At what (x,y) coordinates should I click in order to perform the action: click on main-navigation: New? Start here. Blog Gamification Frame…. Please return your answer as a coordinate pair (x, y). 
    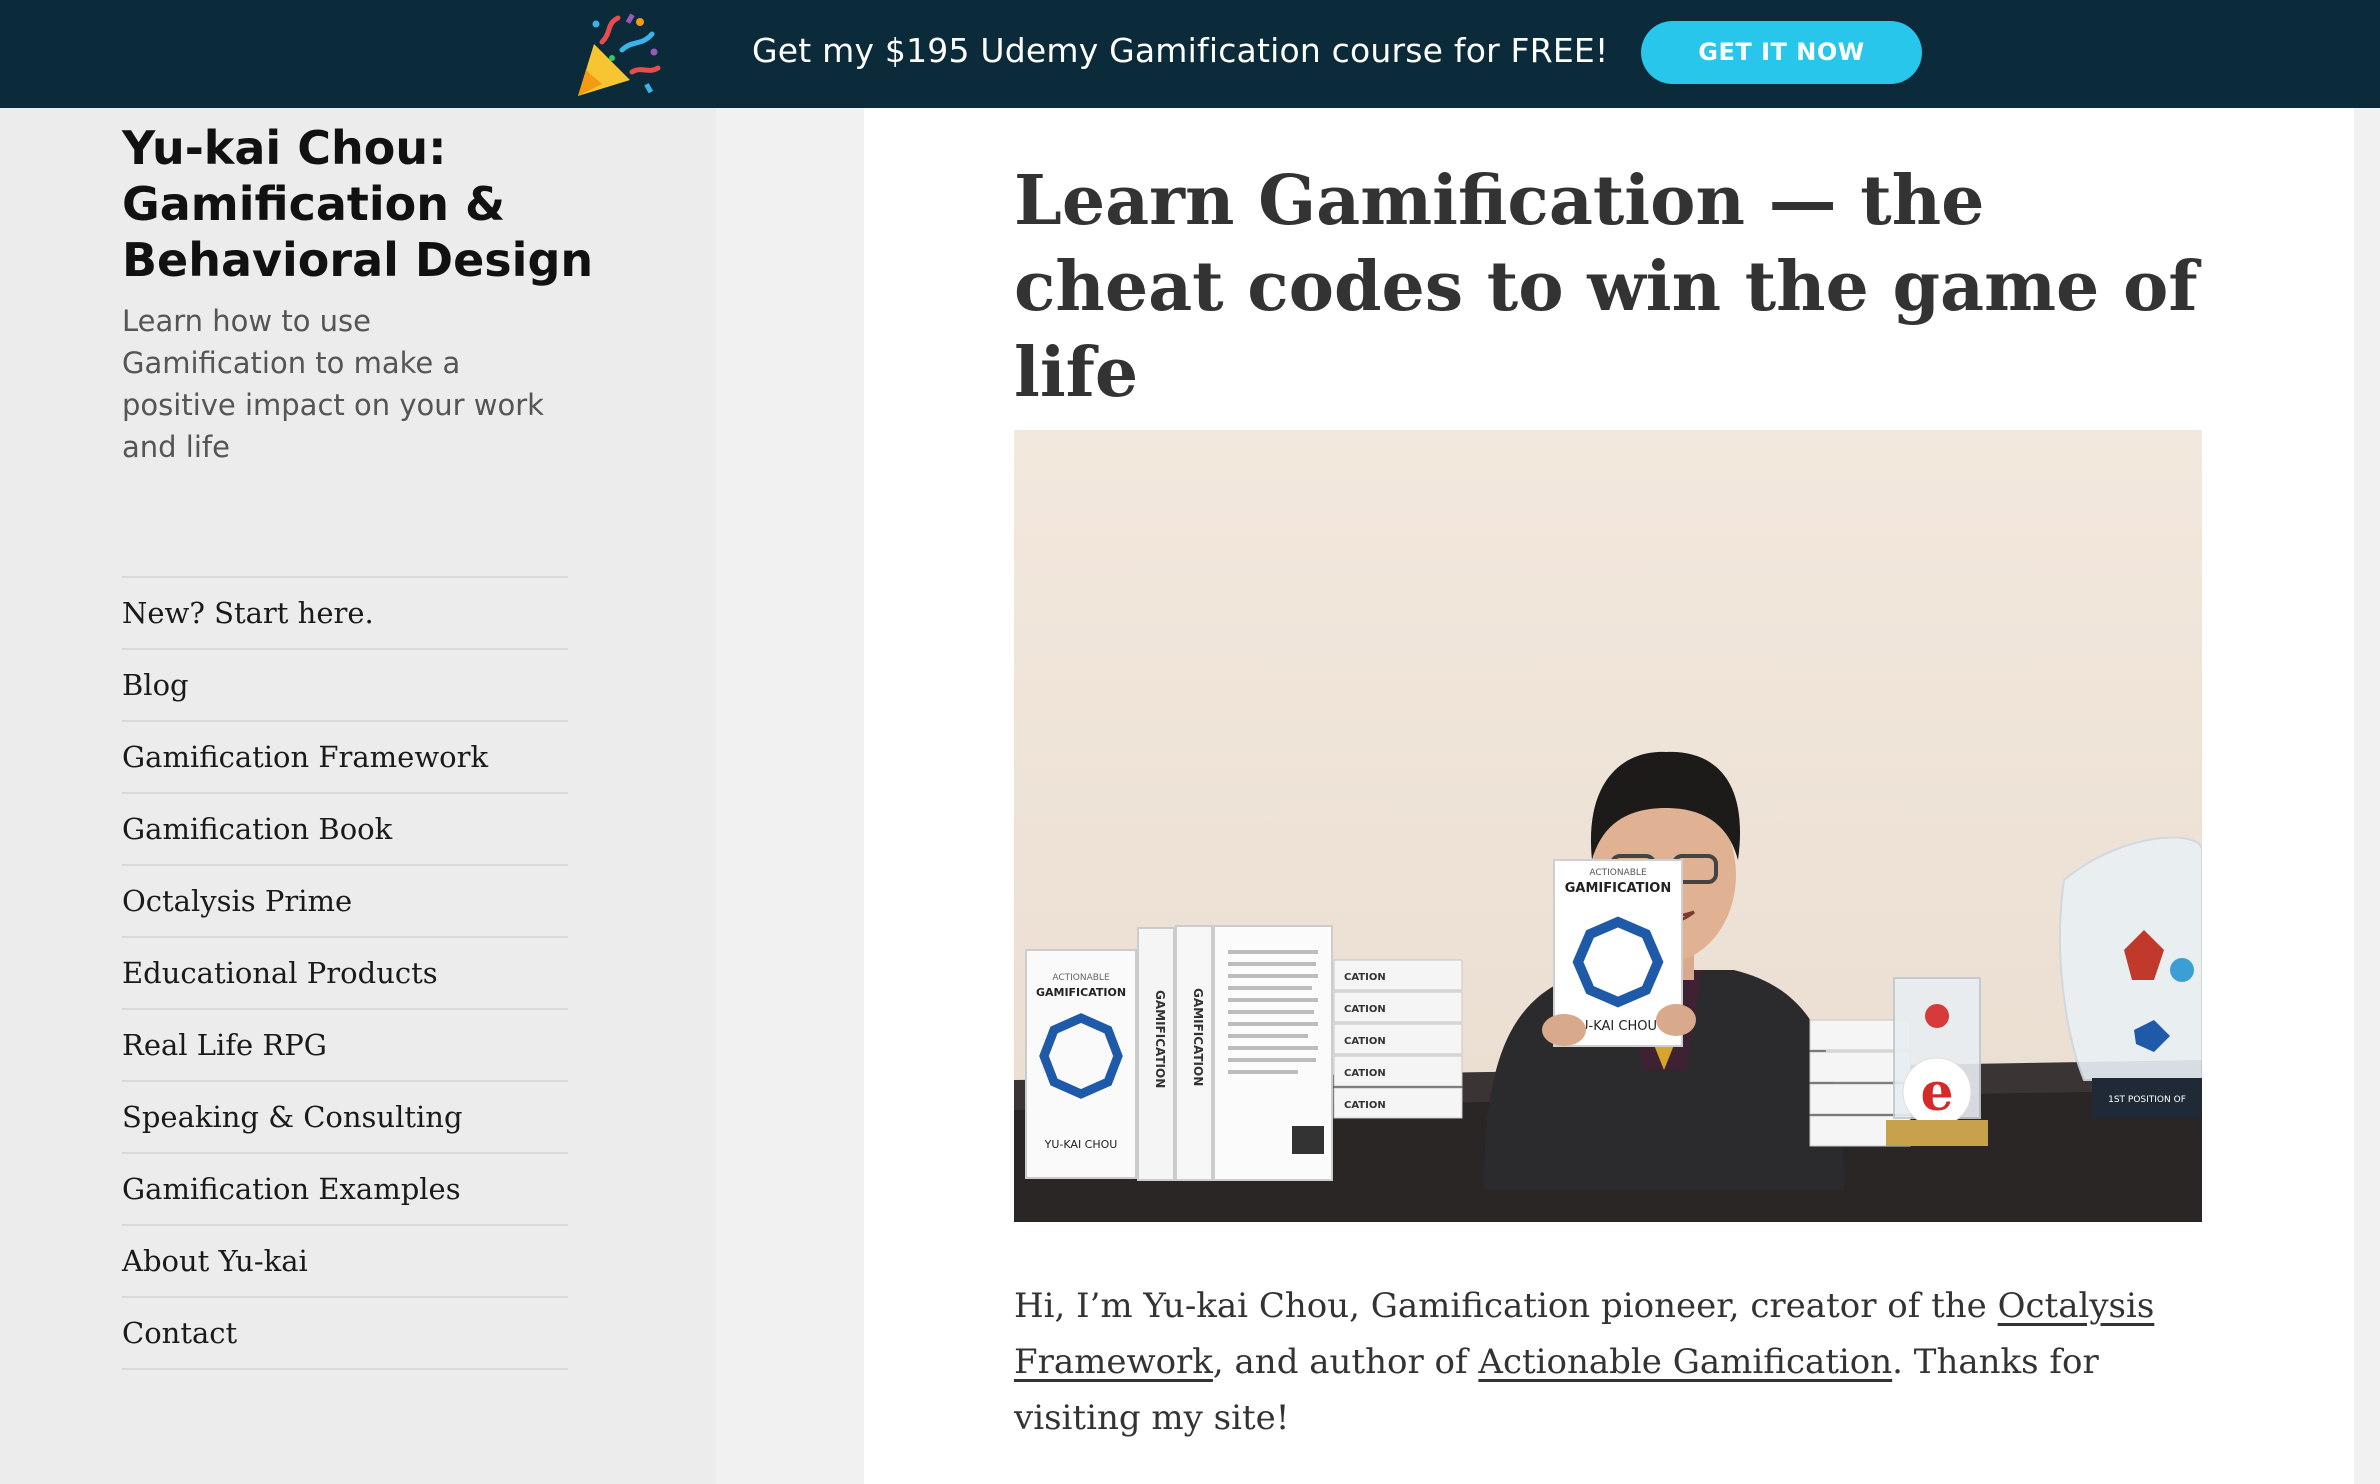
    Looking at the image, I should click on (345, 973).